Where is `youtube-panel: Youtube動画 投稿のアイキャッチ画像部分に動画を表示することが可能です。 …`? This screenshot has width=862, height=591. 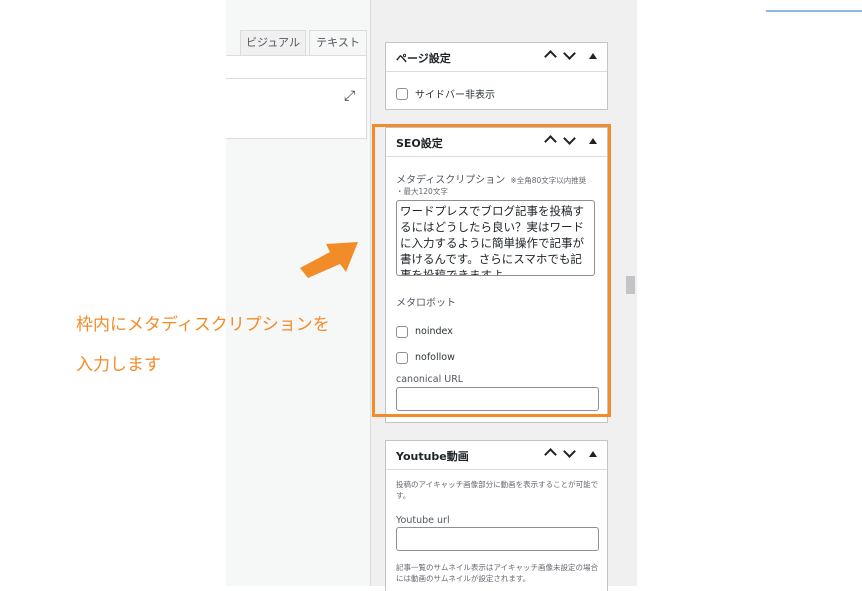 youtube-panel: Youtube動画 投稿のアイキャッチ画像部分に動画を表示することが可能です。 … is located at coordinates (496, 515).